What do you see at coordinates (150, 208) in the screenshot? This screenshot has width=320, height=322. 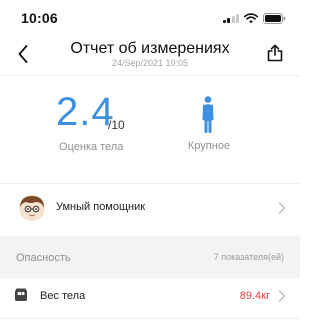 I see `smart-assistant-row: Умный помощник` at bounding box center [150, 208].